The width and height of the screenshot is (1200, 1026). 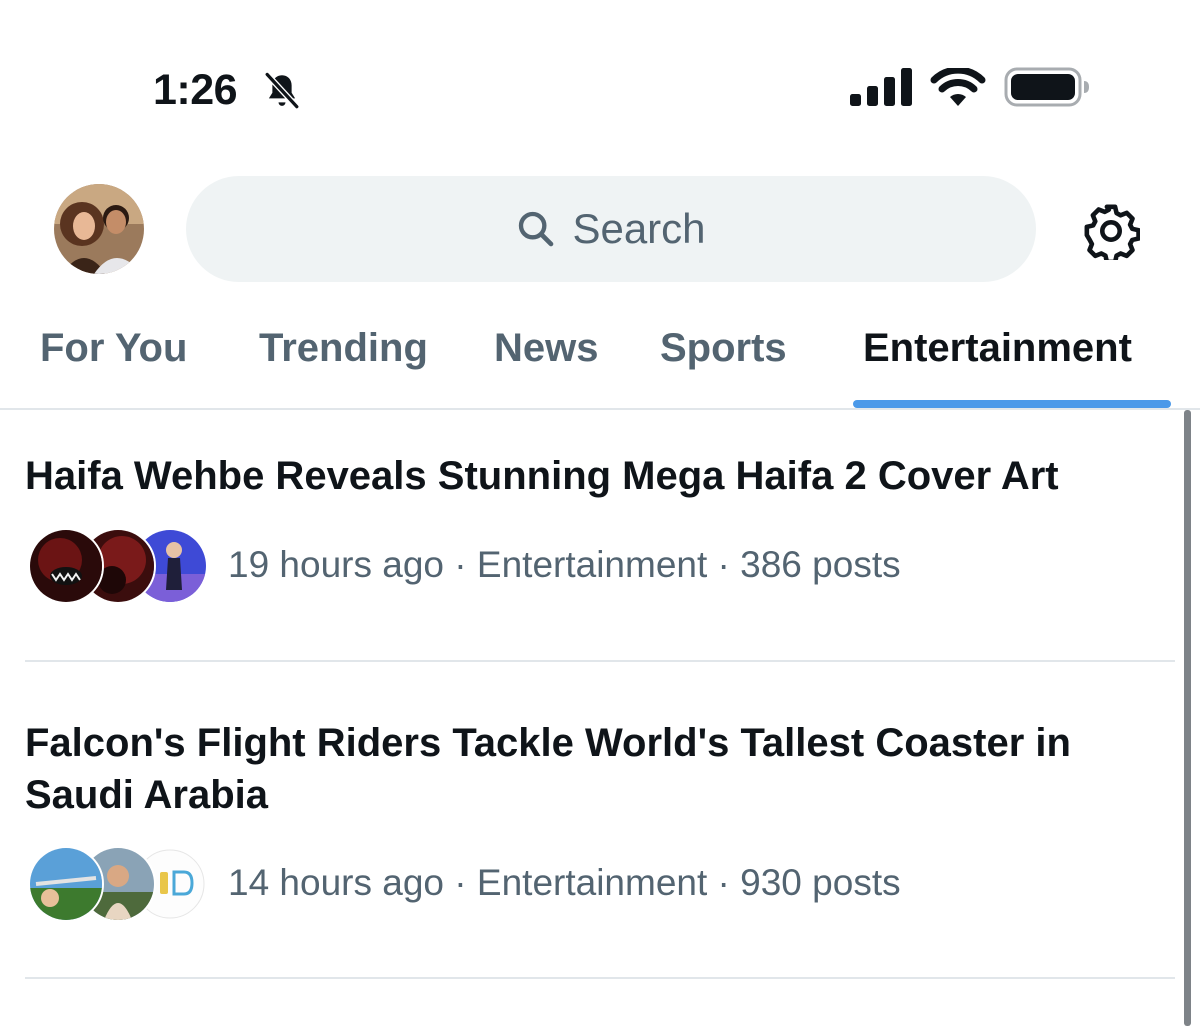 I want to click on tab-entertainment: Entertainment, so click(x=997, y=348).